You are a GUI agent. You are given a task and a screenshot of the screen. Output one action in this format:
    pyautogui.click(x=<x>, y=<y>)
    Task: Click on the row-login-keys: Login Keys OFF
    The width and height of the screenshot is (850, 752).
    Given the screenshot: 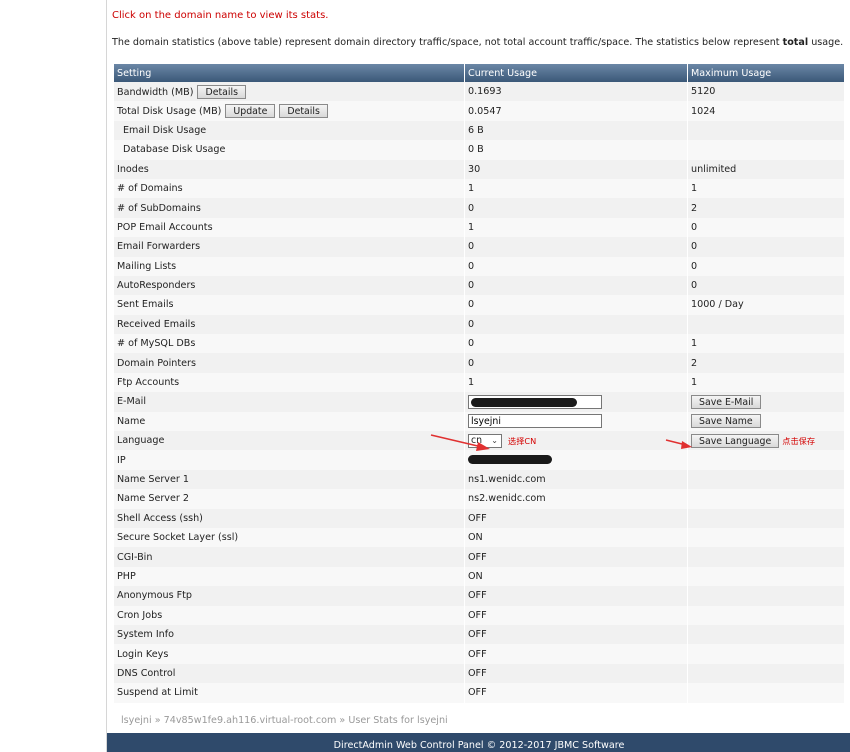 What is the action you would take?
    pyautogui.click(x=479, y=654)
    